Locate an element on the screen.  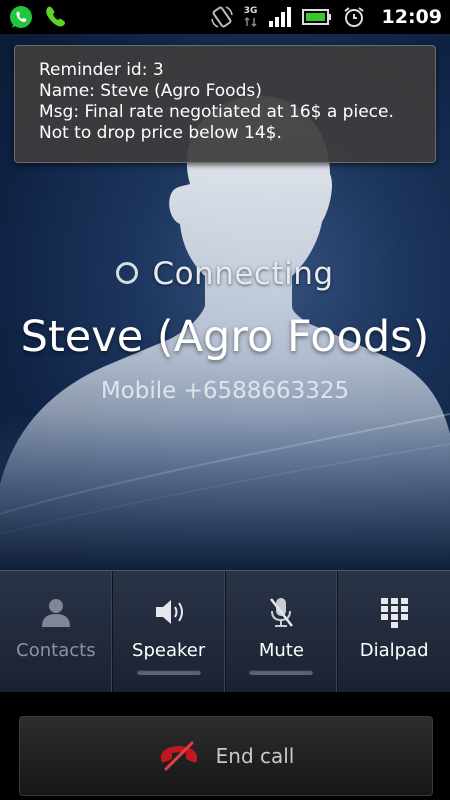
speaker-button: Speaker is located at coordinates (169, 632).